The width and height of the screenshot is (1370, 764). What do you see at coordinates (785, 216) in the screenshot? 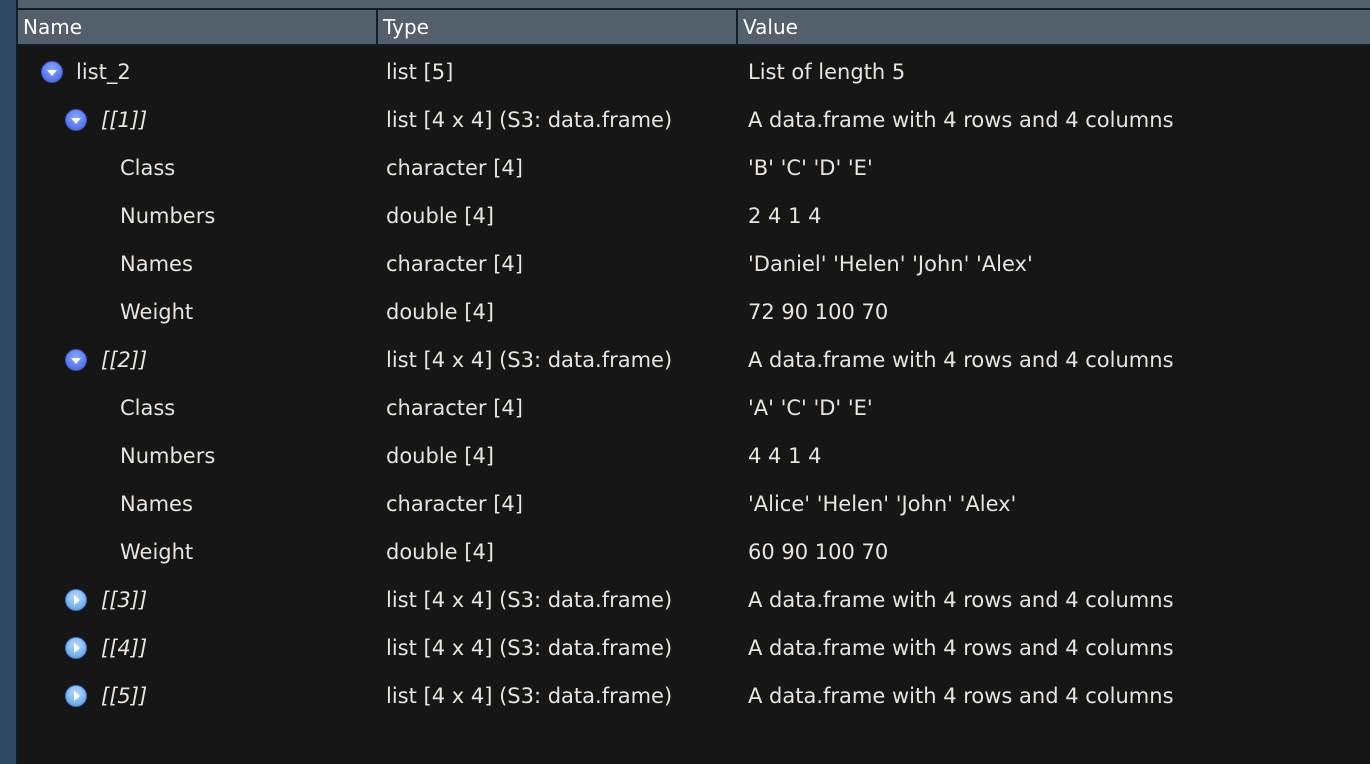
I see `row-value: 2 4 1 4` at bounding box center [785, 216].